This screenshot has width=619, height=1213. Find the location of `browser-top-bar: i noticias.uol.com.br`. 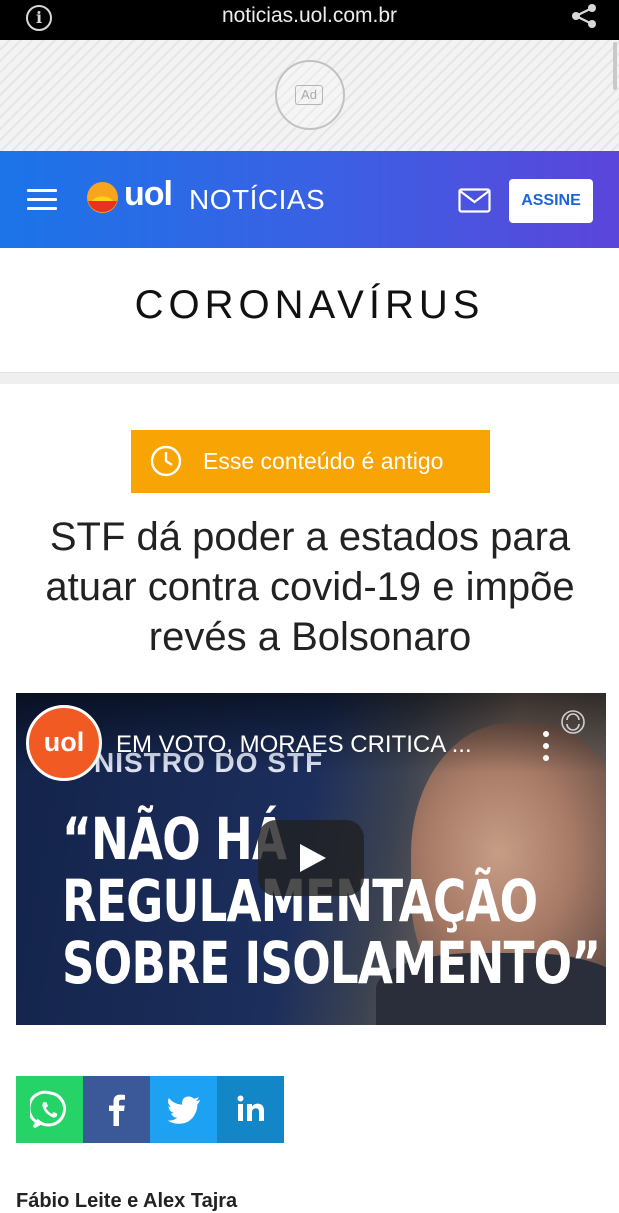

browser-top-bar: i noticias.uol.com.br is located at coordinates (309, 20).